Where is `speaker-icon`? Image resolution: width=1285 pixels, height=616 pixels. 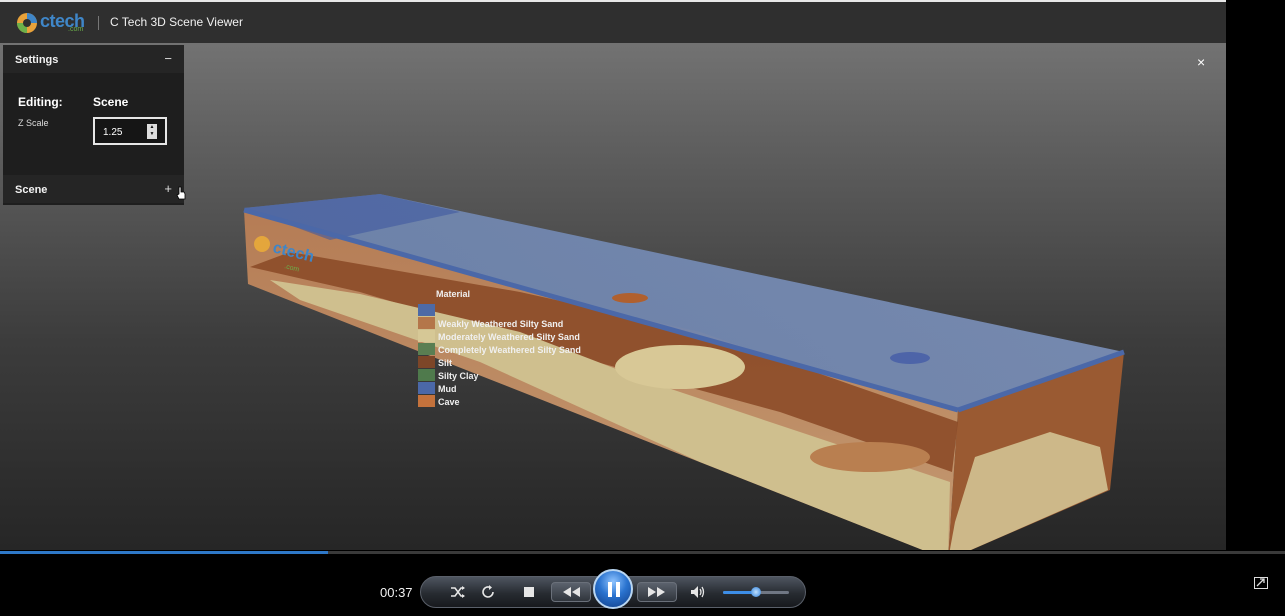
speaker-icon is located at coordinates (698, 592).